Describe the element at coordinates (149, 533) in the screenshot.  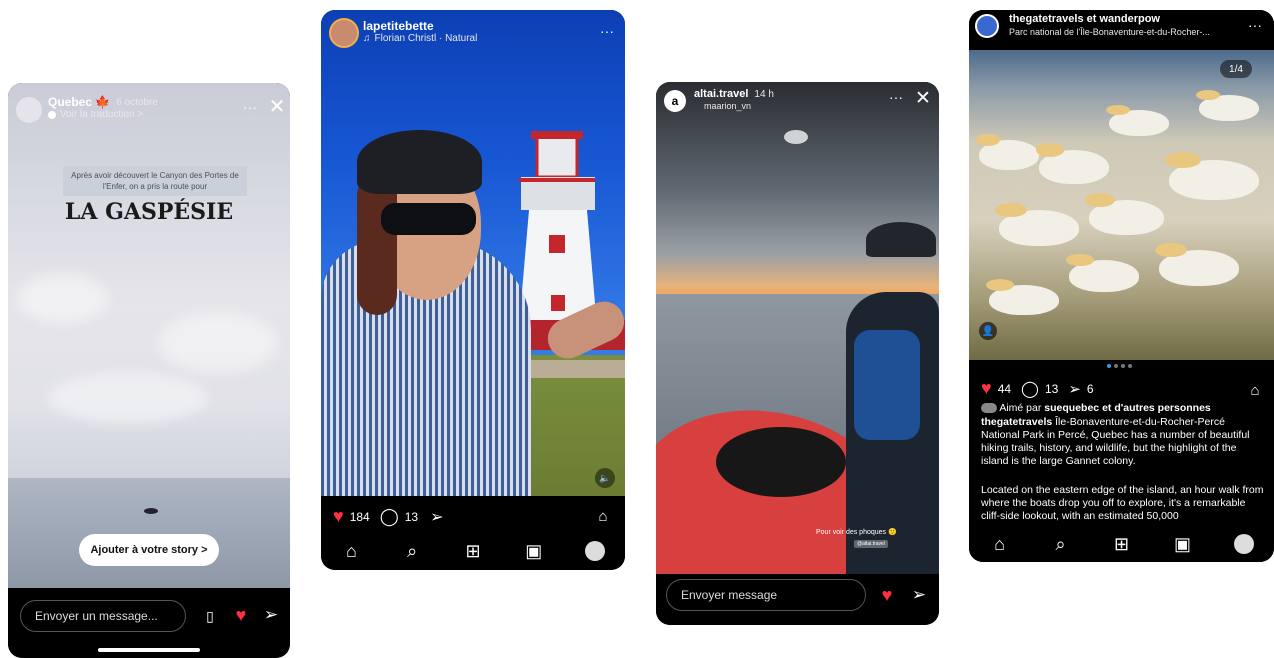
I see `sea` at that location.